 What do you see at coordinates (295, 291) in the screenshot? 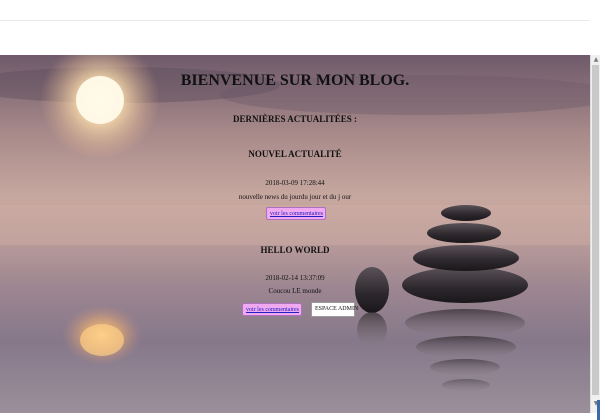
I see `post-body: Coucou LE monde` at bounding box center [295, 291].